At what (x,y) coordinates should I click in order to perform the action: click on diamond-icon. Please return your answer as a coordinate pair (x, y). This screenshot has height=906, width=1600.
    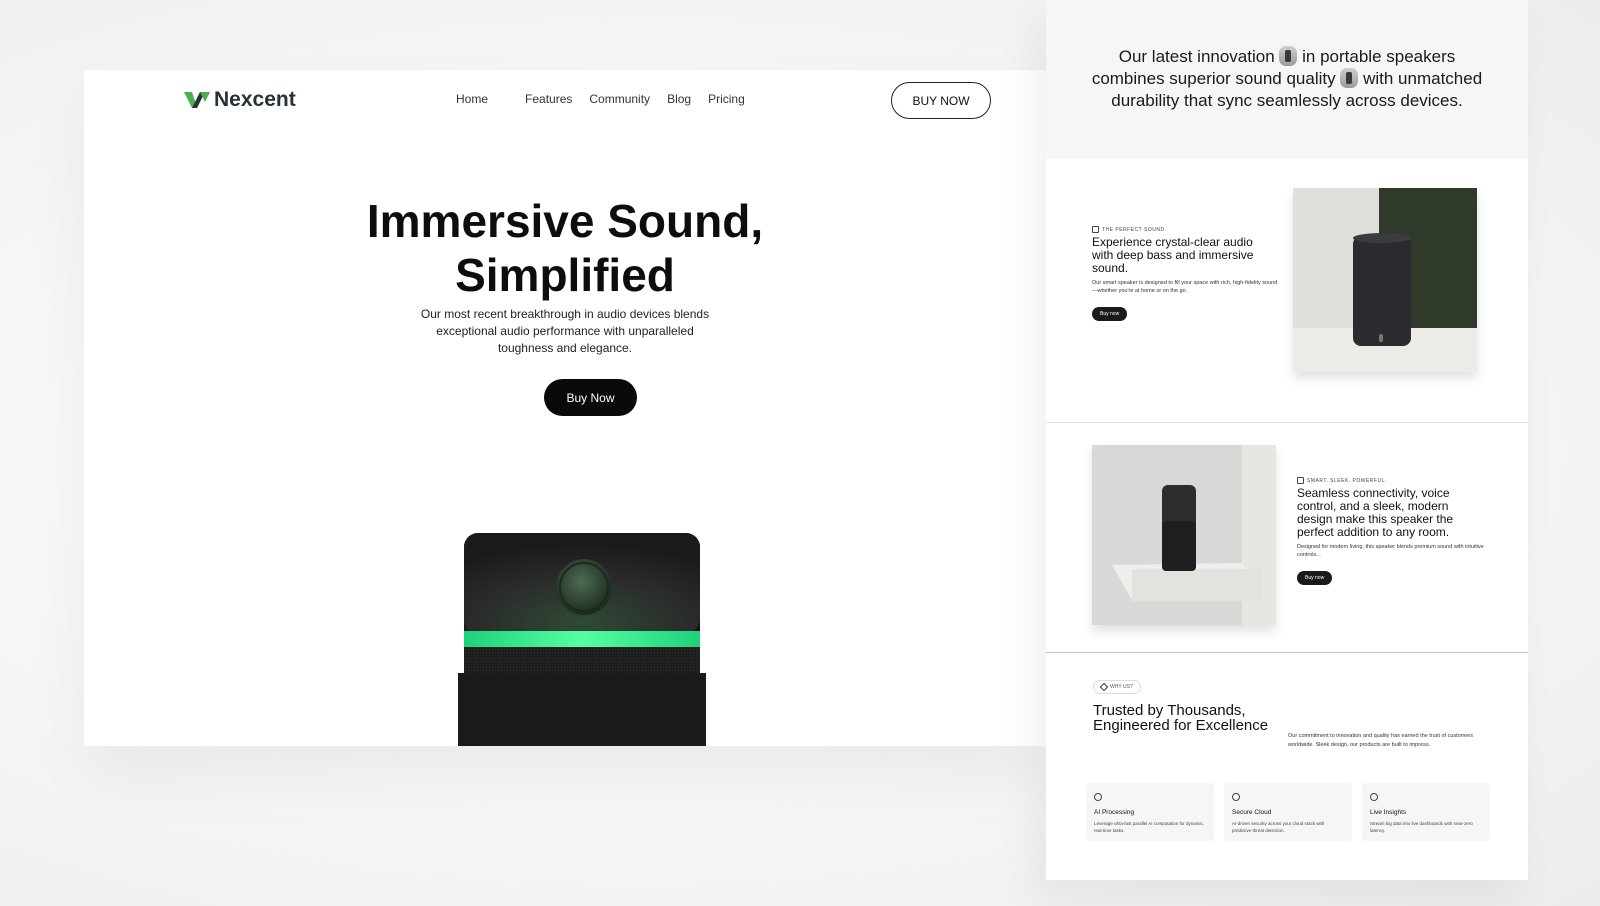
    Looking at the image, I should click on (1104, 687).